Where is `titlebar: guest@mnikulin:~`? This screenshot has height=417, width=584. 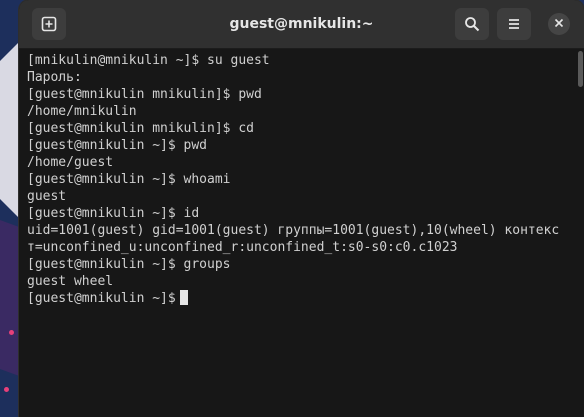 titlebar: guest@mnikulin:~ is located at coordinates (301, 24).